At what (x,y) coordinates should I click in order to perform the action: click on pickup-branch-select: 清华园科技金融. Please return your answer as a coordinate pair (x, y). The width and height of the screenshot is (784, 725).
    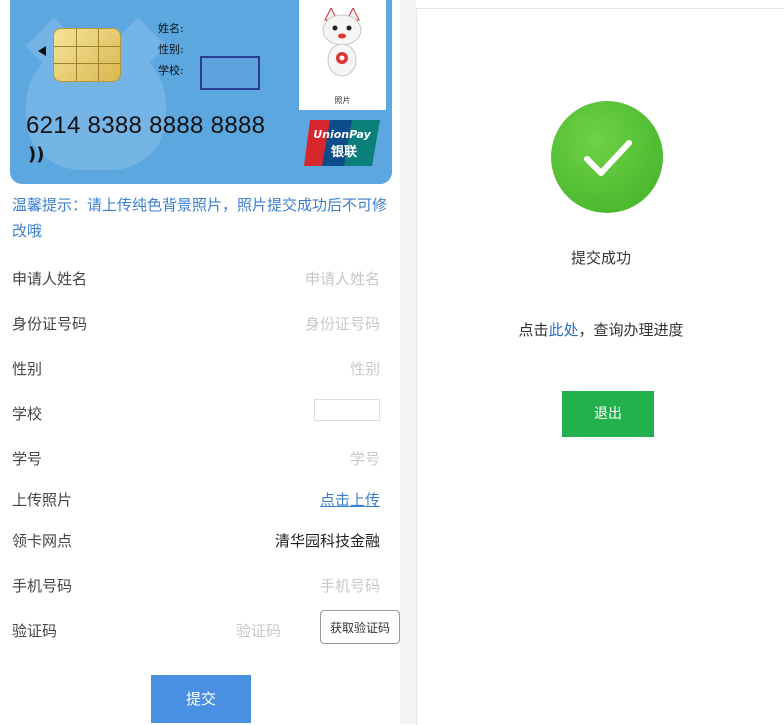
    Looking at the image, I should click on (327, 540).